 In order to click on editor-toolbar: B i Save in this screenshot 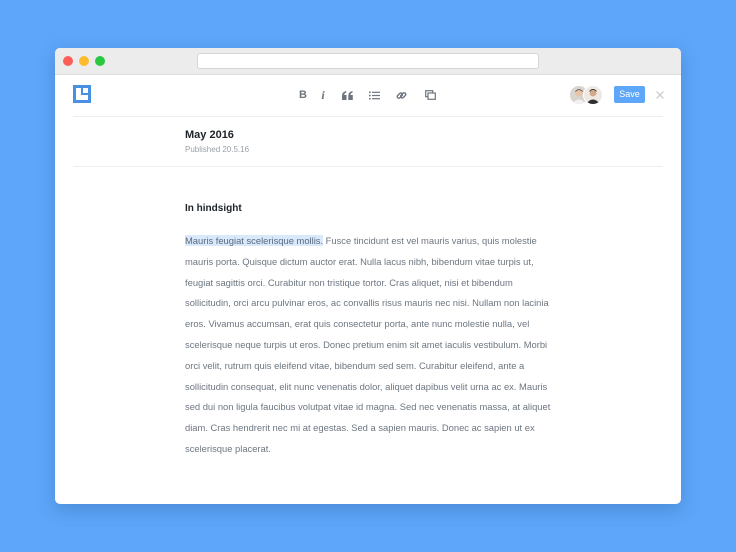, I will do `click(368, 95)`.